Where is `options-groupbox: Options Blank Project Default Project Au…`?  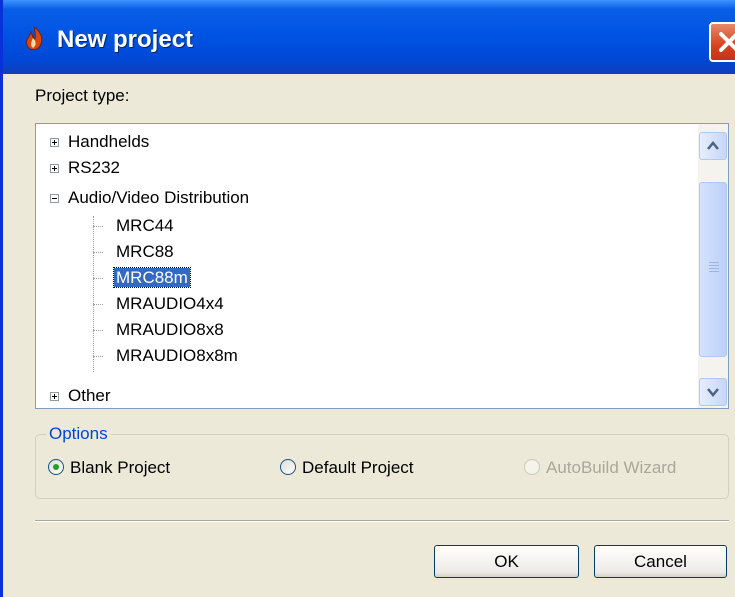 options-groupbox: Options Blank Project Default Project Au… is located at coordinates (382, 461).